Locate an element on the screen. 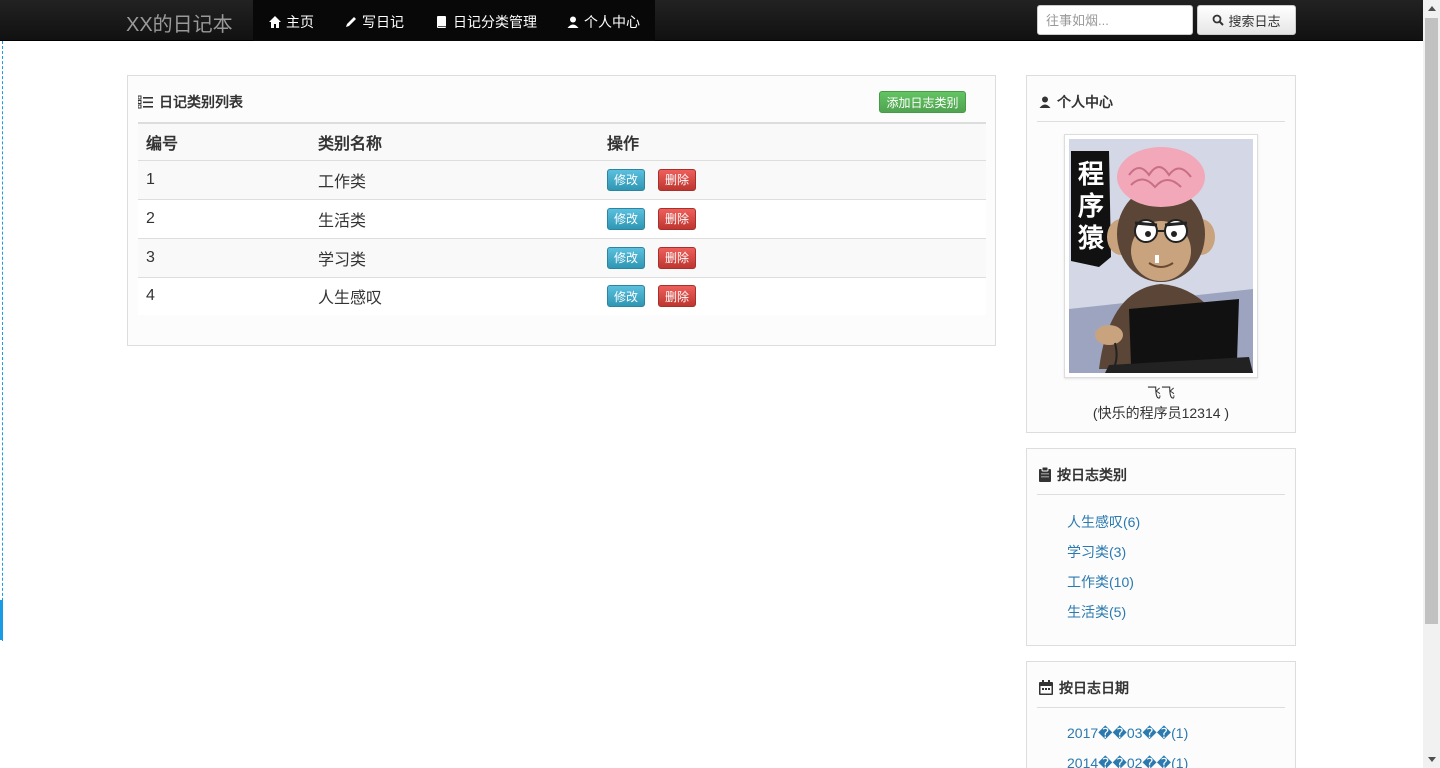 This screenshot has height=768, width=1440. date-panel-title-text: 按日志日期 is located at coordinates (1094, 688).